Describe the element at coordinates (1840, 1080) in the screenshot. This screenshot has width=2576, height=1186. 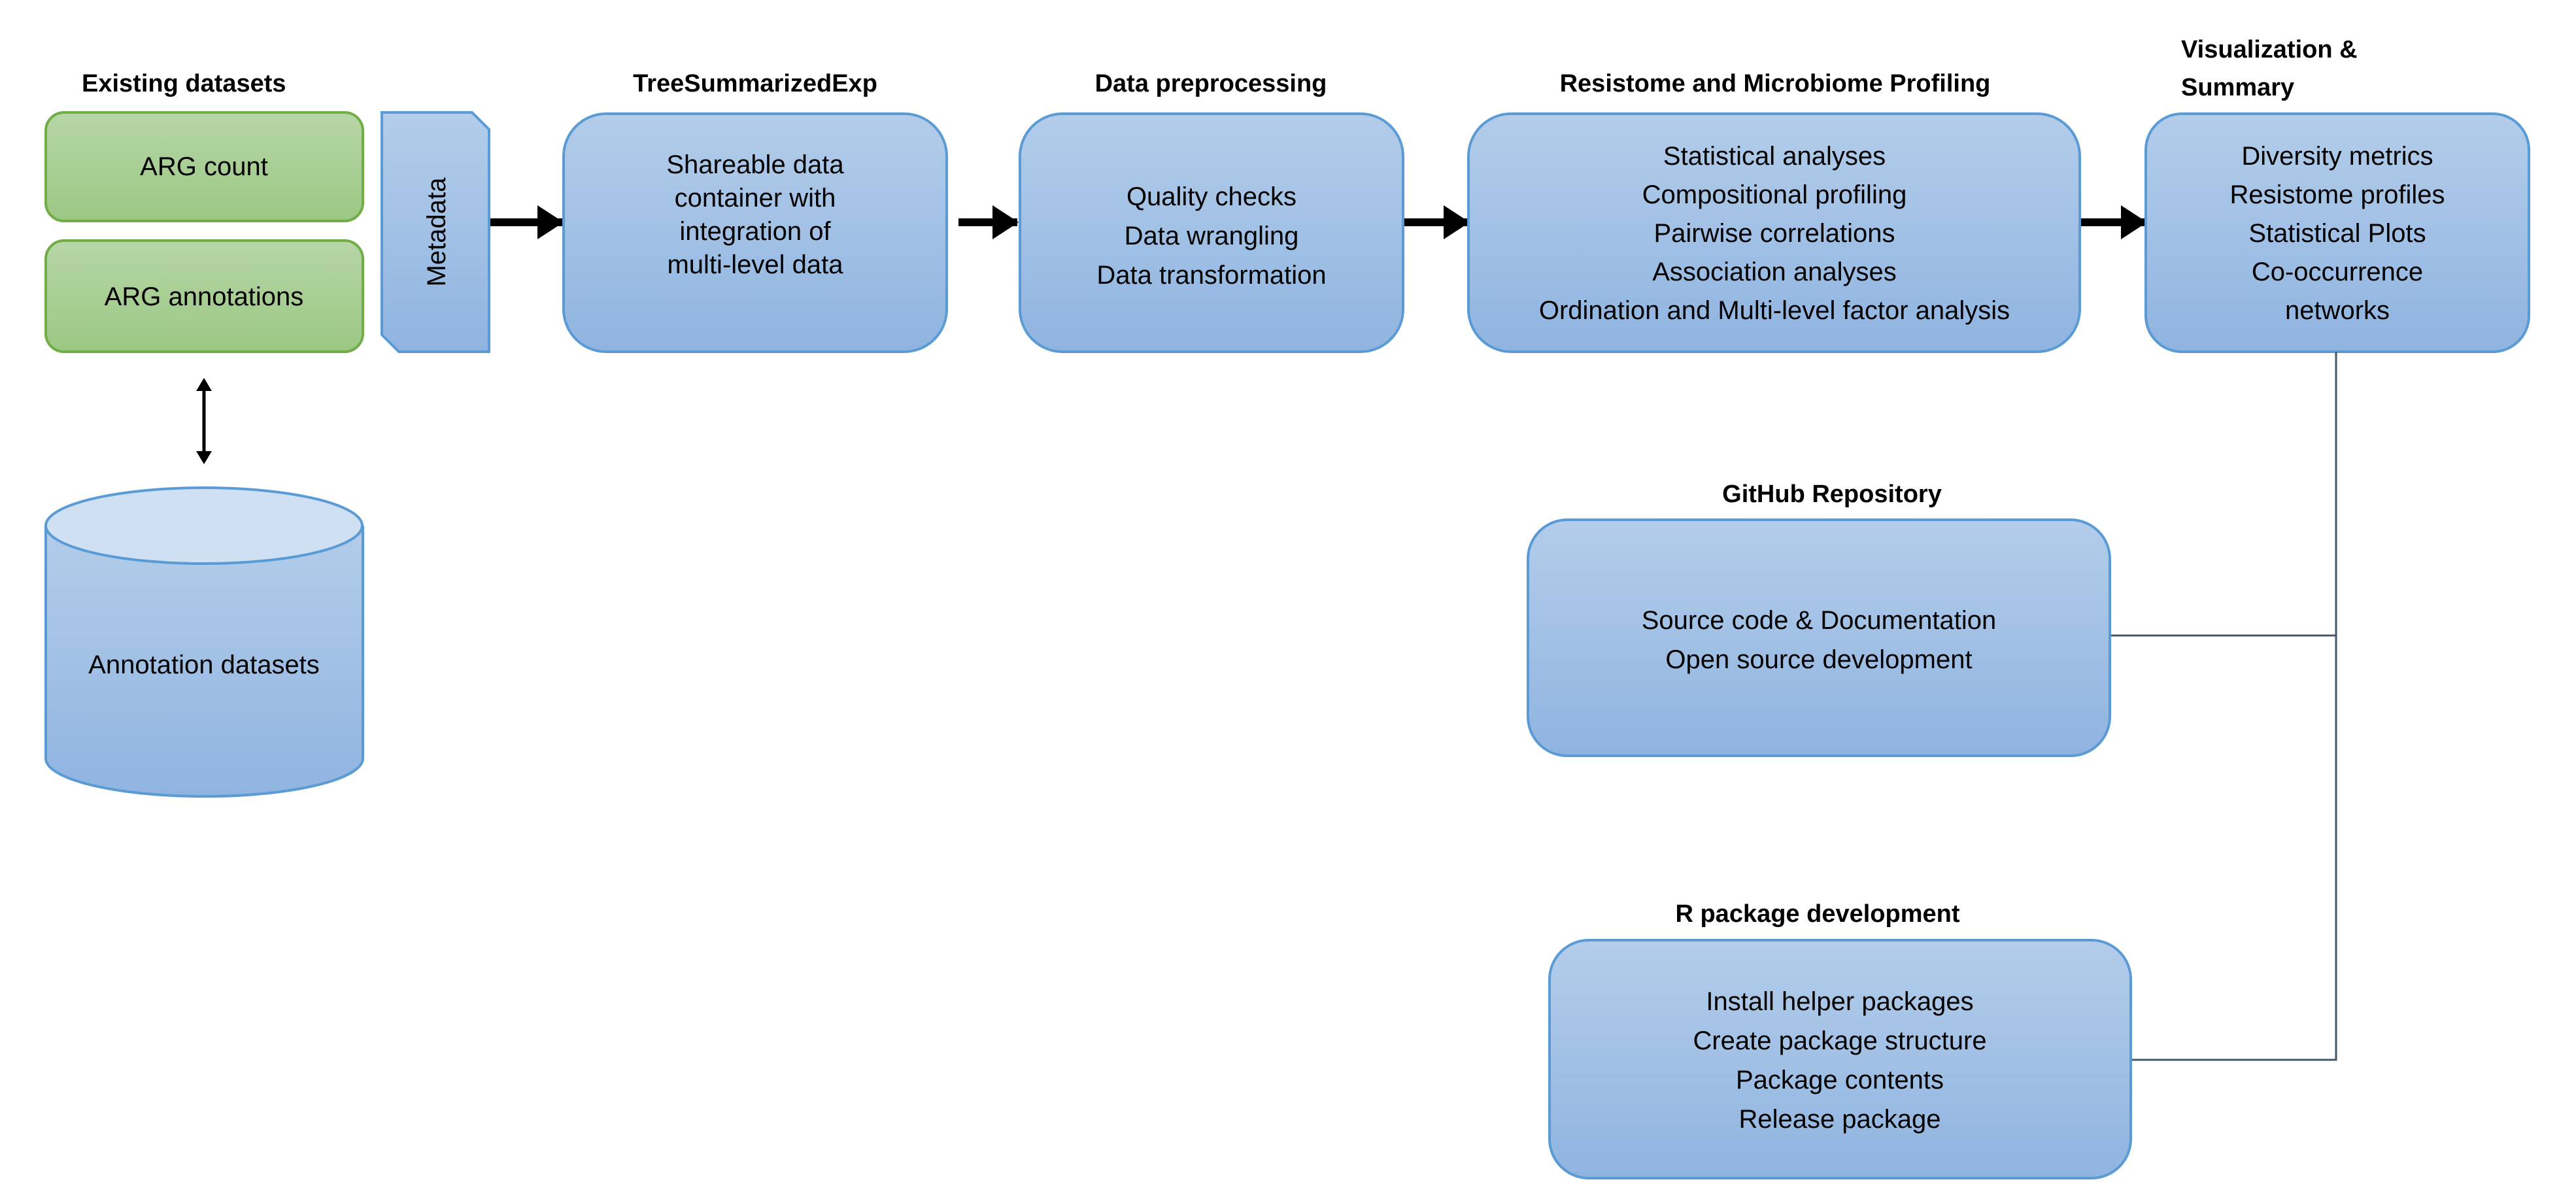
I see `rpackage-line: Package contents` at that location.